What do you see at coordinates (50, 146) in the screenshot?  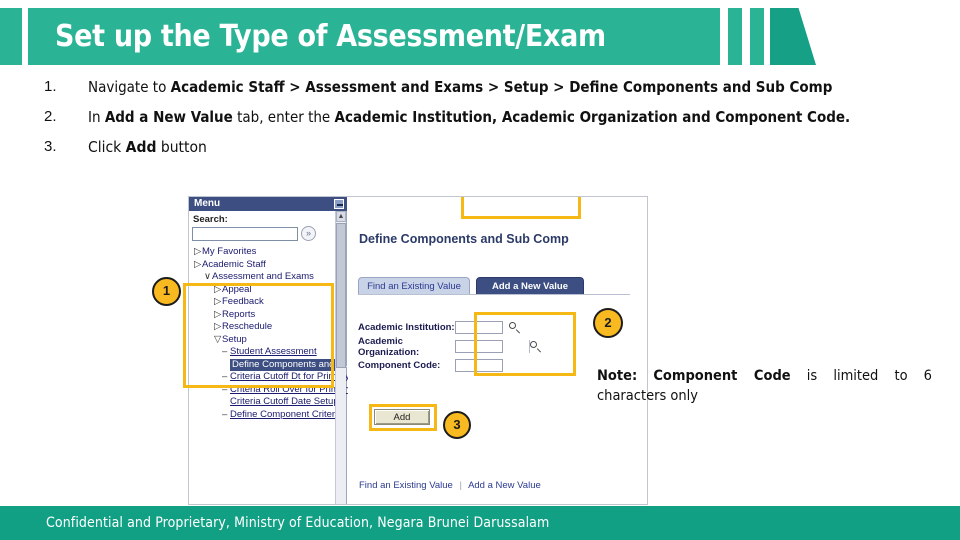 I see `list-item-number: 3.` at bounding box center [50, 146].